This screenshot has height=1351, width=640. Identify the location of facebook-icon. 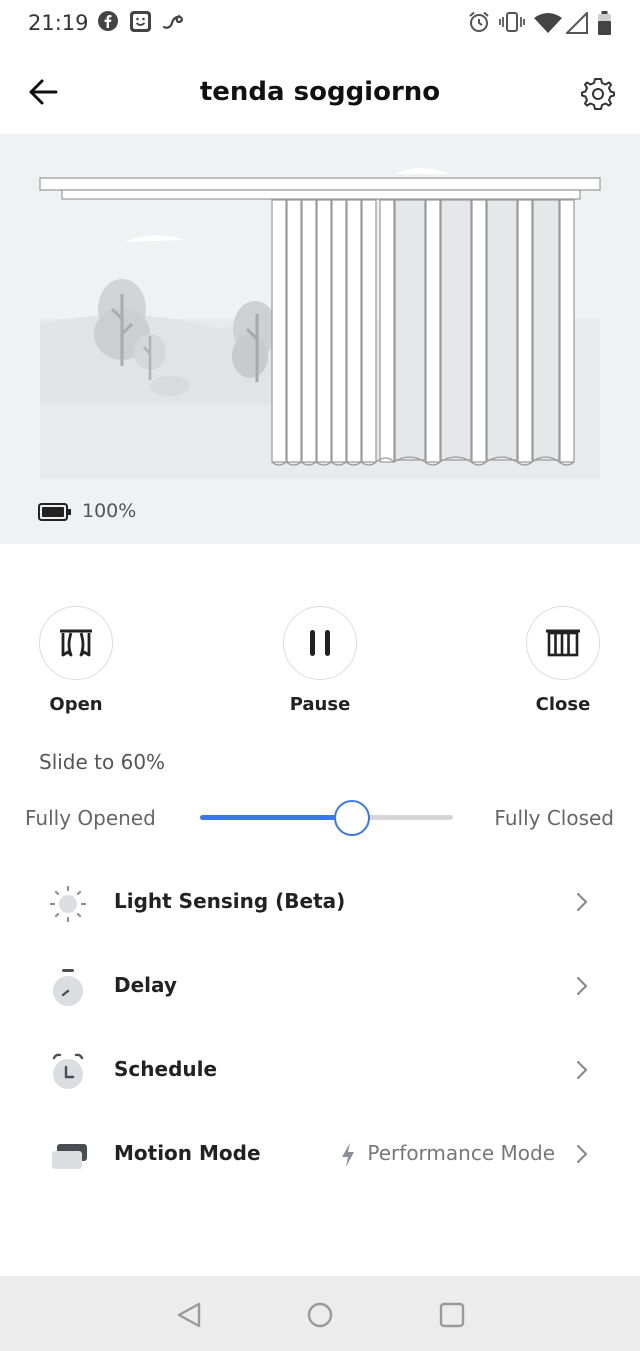
(108, 21).